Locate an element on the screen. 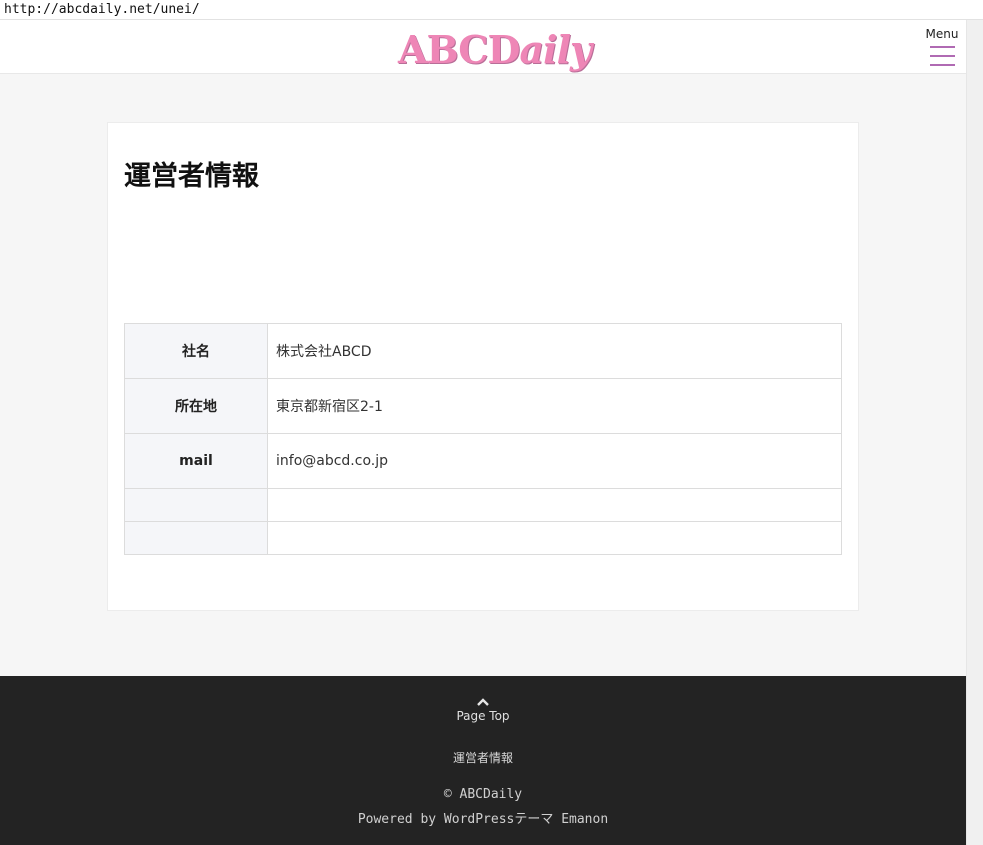 Image resolution: width=983 pixels, height=845 pixels. site-header: ABCDaily Menu is located at coordinates (483, 47).